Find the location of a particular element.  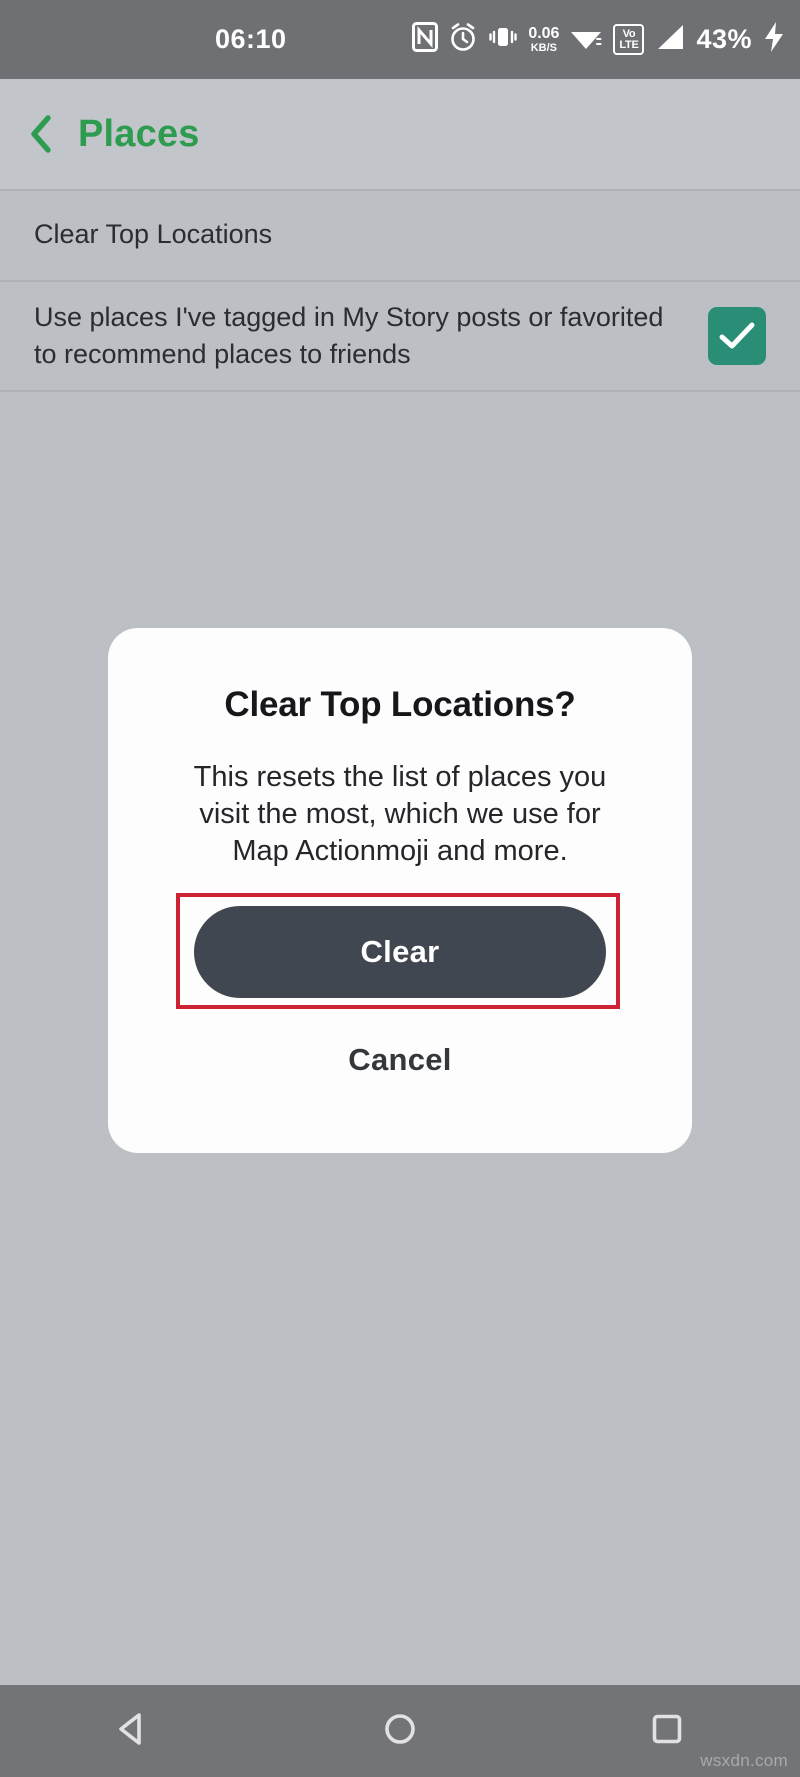

nav-home-button is located at coordinates (400, 1731).